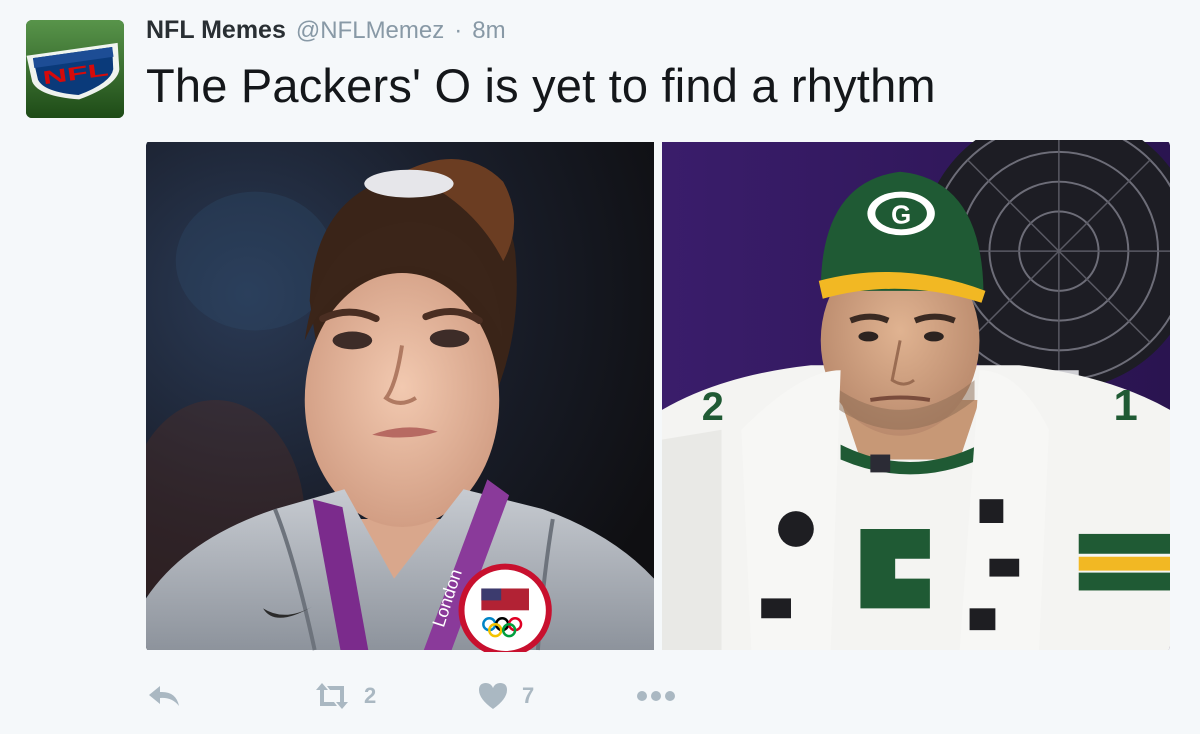  I want to click on more-button, so click(656, 696).